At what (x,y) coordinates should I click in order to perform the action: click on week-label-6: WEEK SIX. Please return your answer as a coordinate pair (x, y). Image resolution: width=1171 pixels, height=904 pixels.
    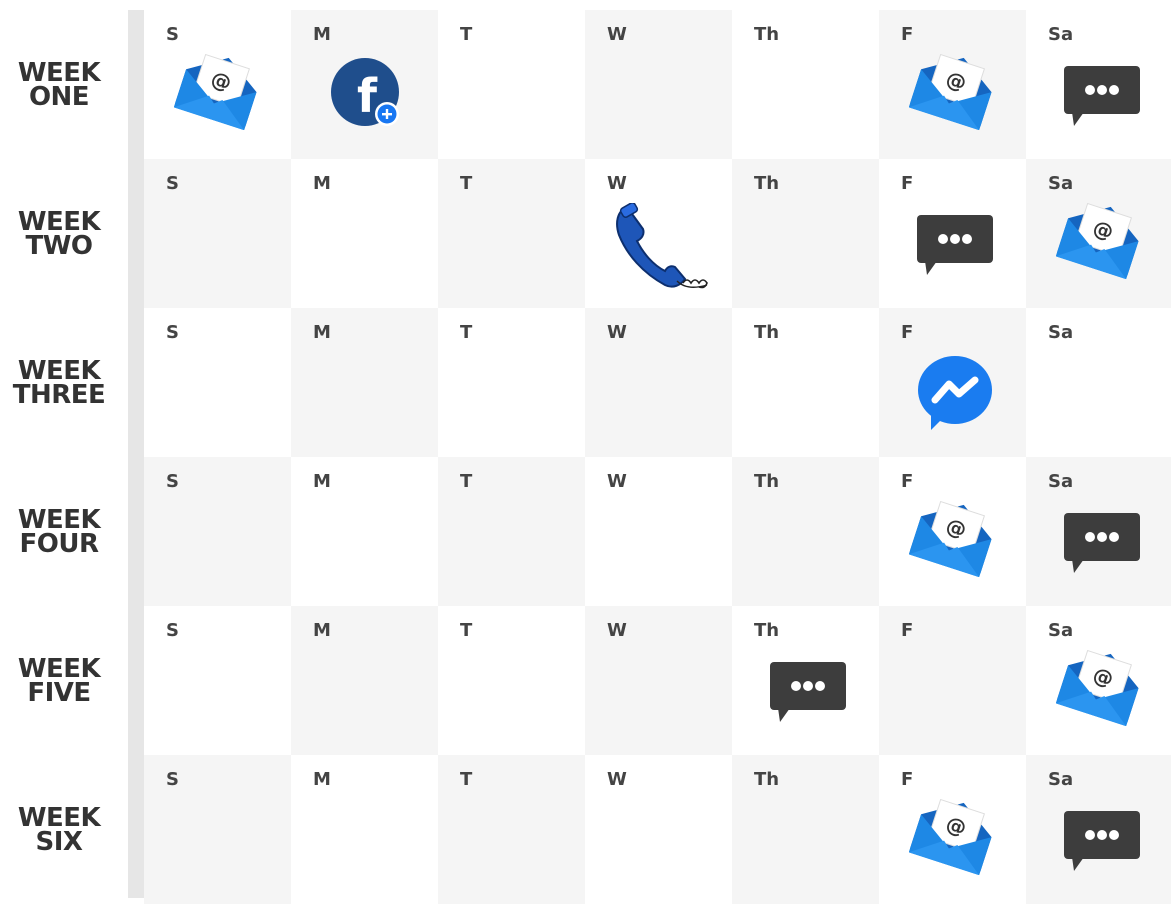
    Looking at the image, I should click on (59, 829).